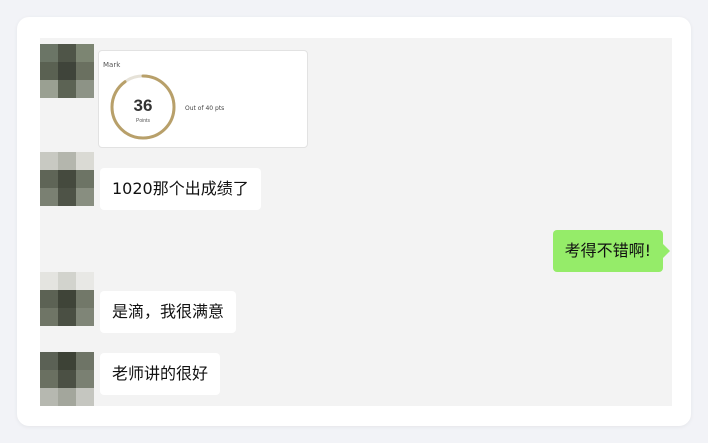  What do you see at coordinates (205, 108) in the screenshot?
I see `score-out-of: Out of 40 pts` at bounding box center [205, 108].